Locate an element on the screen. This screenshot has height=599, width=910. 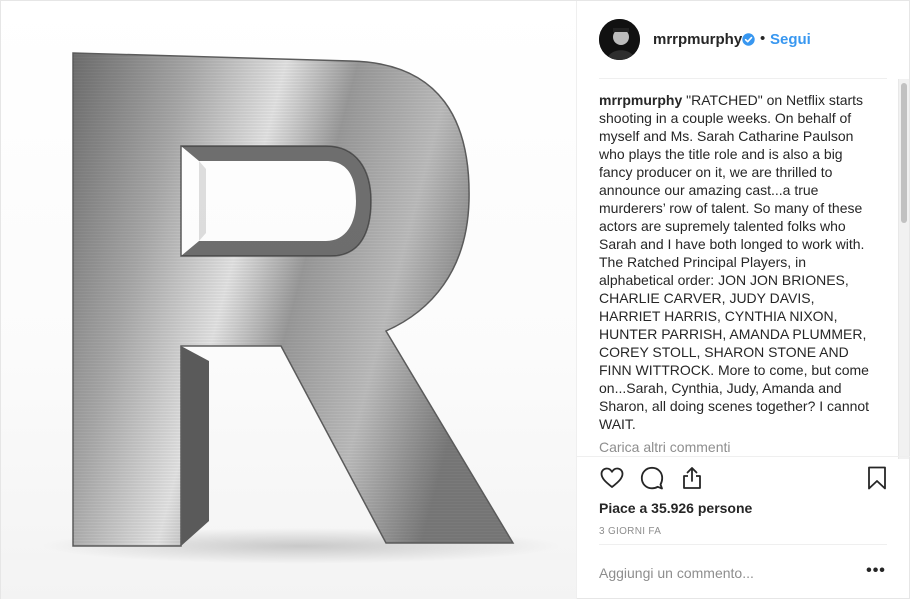
actions-divider is located at coordinates (743, 456).